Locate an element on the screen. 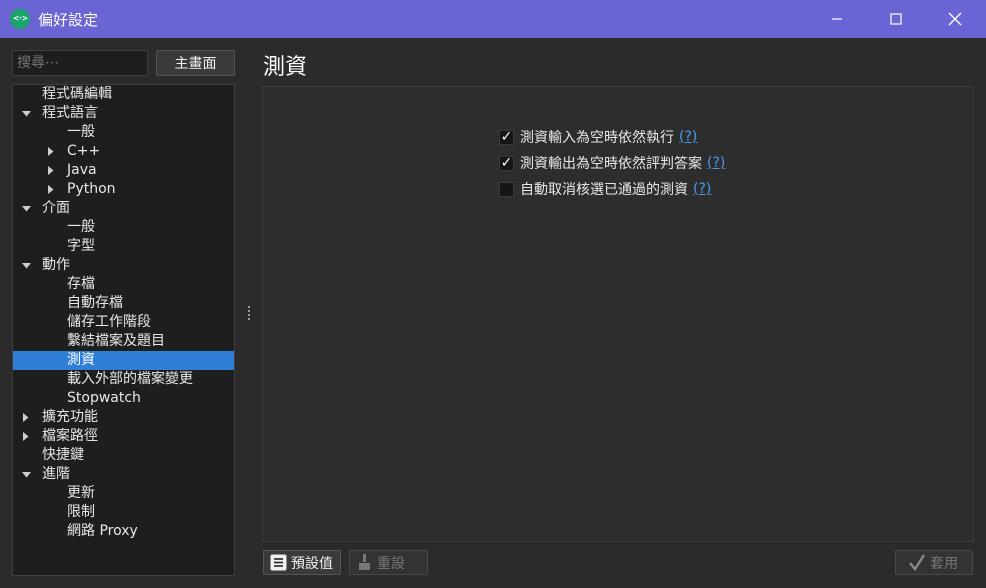 Image resolution: width=986 pixels, height=588 pixels. tree-item-label: 程式語言 is located at coordinates (70, 113).